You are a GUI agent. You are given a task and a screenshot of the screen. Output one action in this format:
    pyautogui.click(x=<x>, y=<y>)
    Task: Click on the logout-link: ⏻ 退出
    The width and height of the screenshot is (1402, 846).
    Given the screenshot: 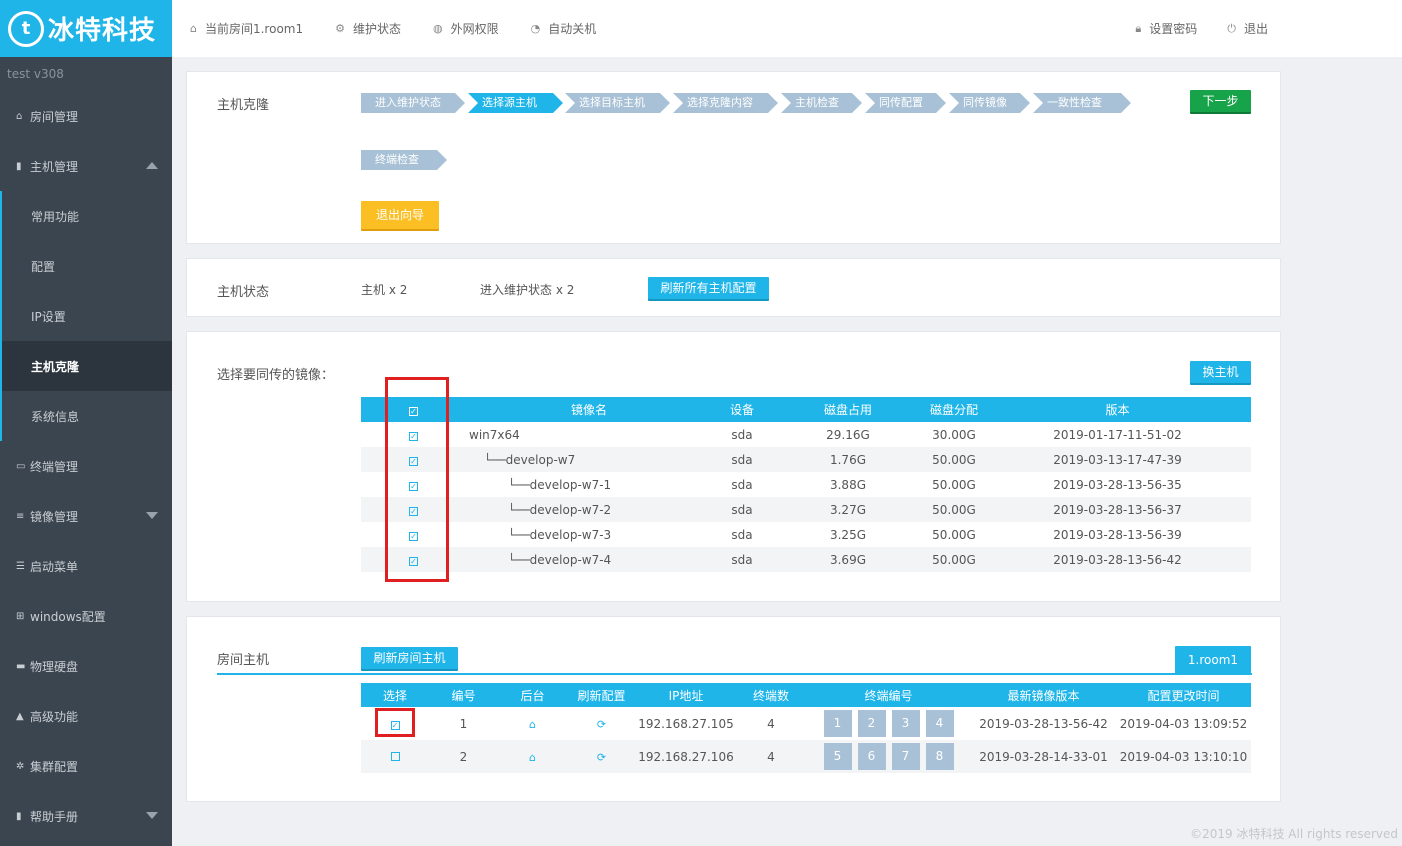 What is the action you would take?
    pyautogui.click(x=1247, y=28)
    